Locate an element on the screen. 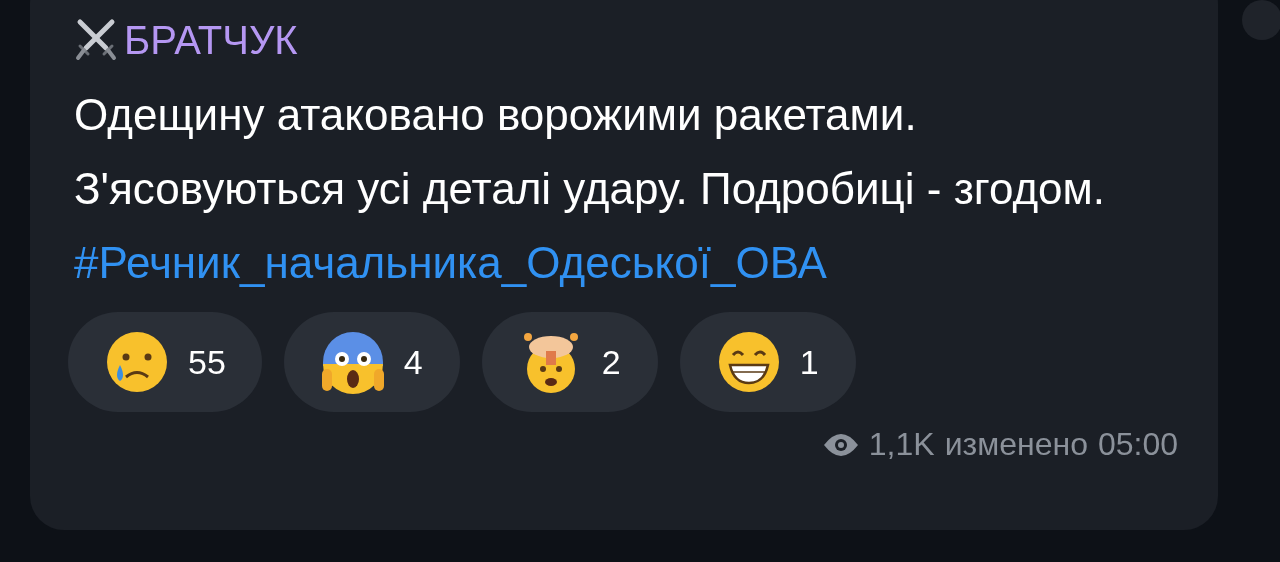  crossed-swords-icon is located at coordinates (96, 40).